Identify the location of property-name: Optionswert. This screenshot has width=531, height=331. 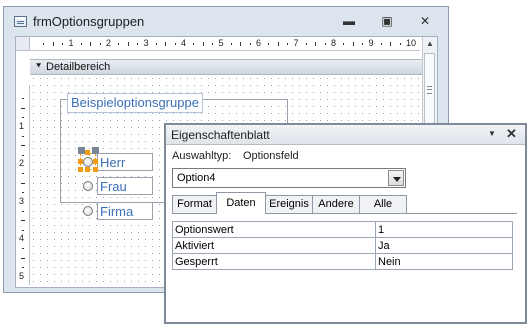
(274, 229).